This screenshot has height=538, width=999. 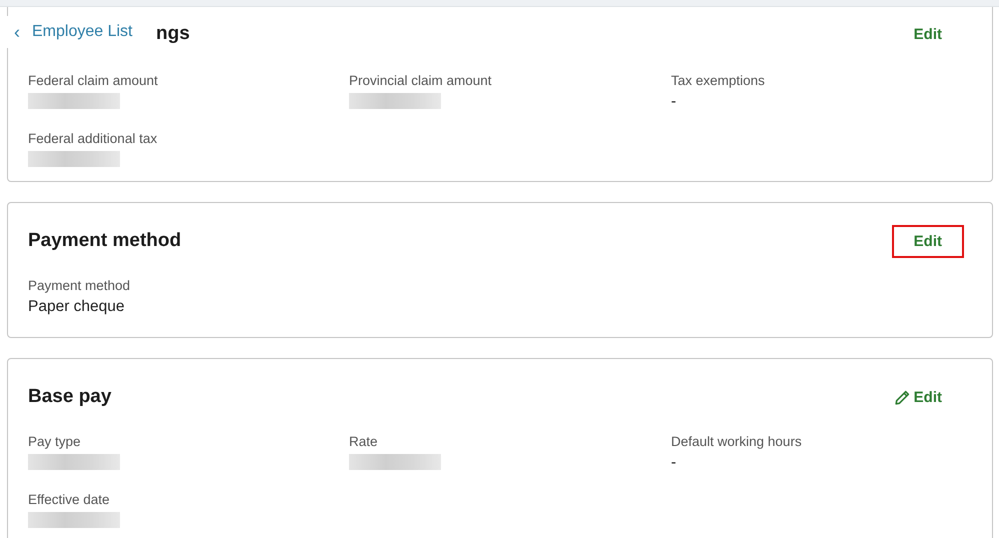 I want to click on section-title: ngs, so click(x=173, y=34).